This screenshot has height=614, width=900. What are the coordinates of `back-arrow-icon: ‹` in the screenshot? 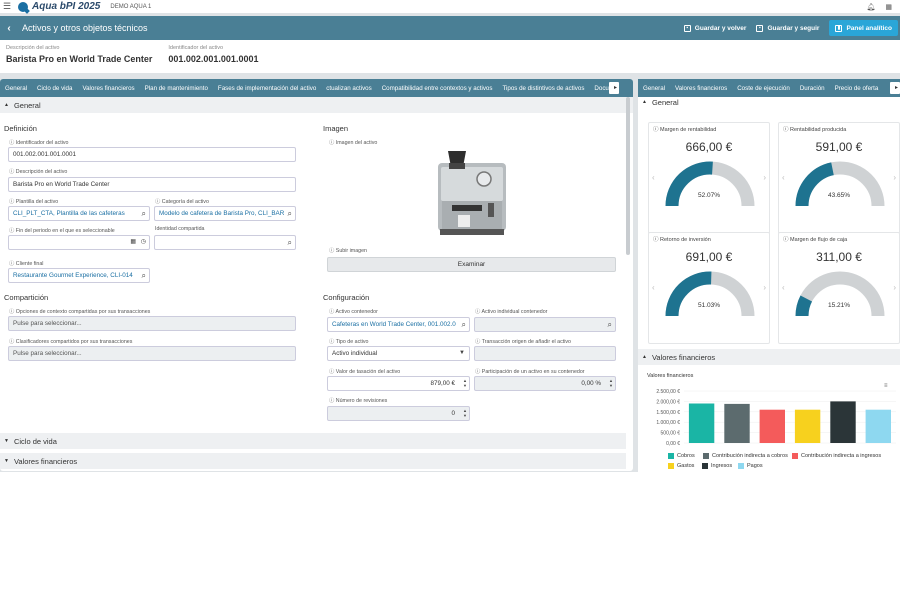 It's located at (9, 28).